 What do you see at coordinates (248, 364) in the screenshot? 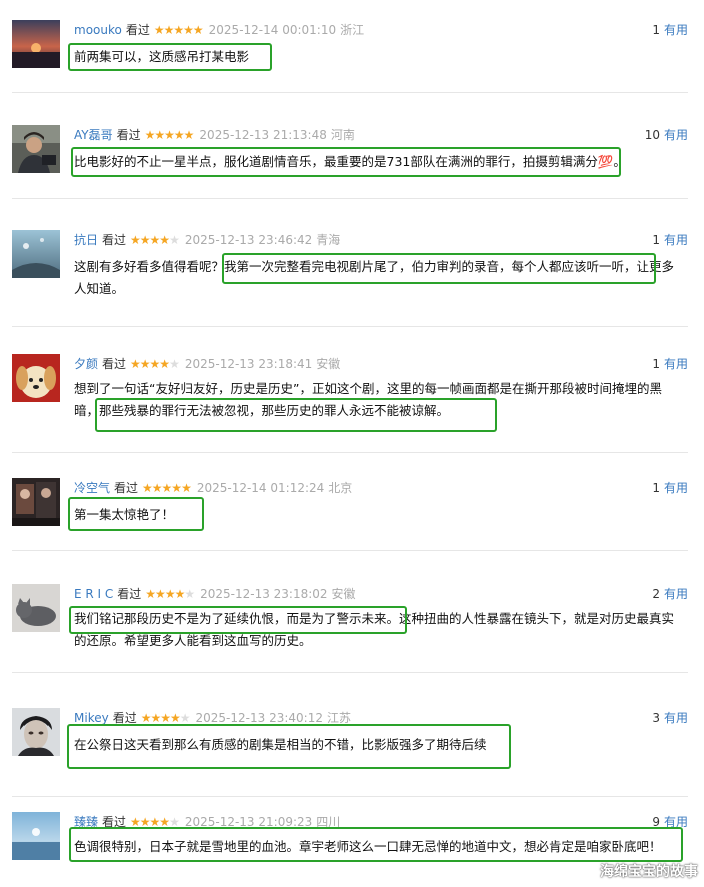
I see `review-time: 2025-12-13 23:18:41` at bounding box center [248, 364].